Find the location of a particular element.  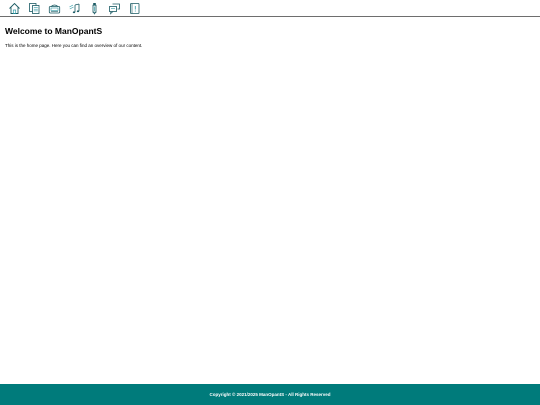

marker-button is located at coordinates (94, 8).